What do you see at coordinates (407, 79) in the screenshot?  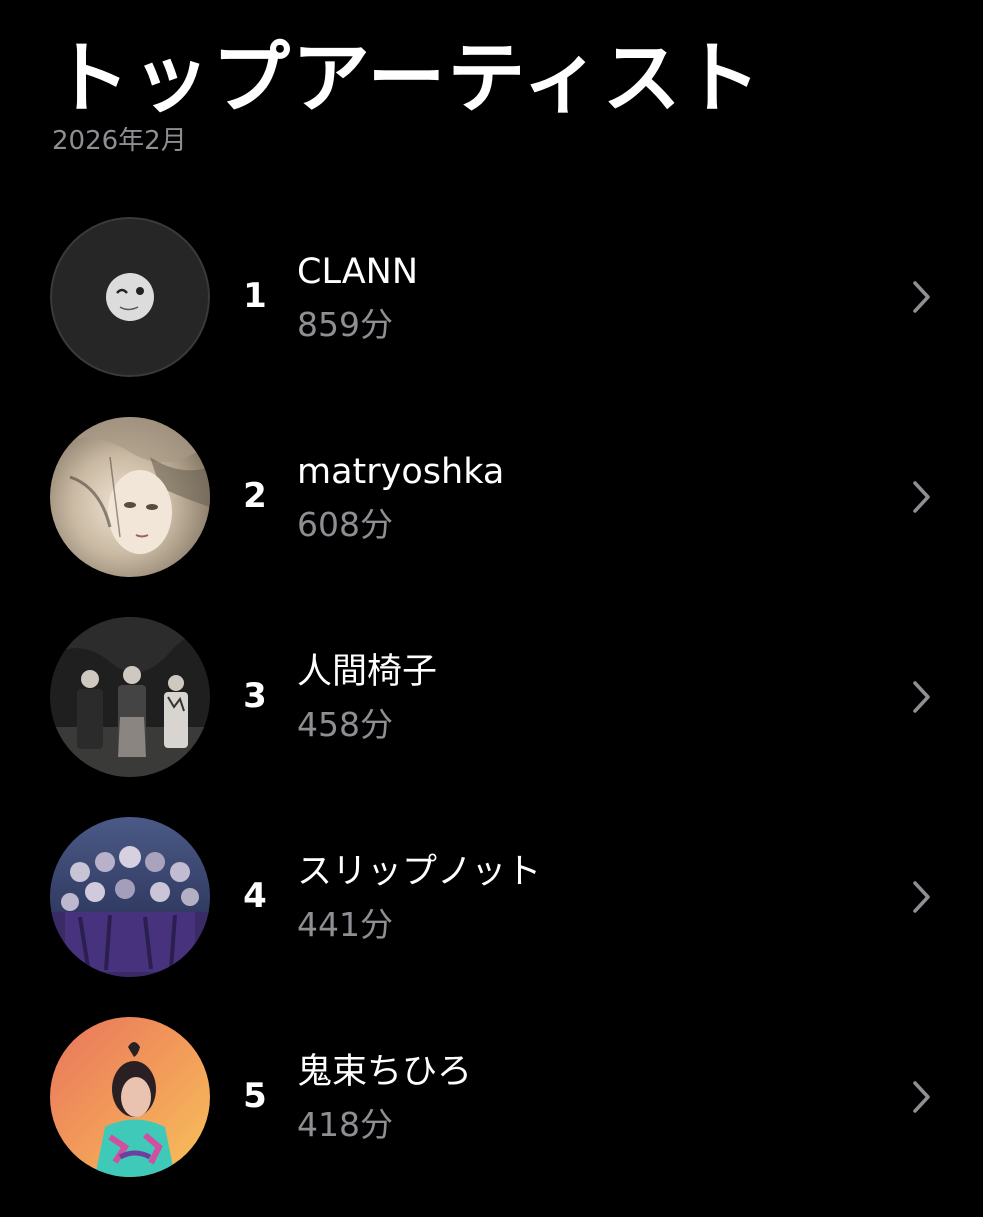 I see `page-title: トップアーティスト` at bounding box center [407, 79].